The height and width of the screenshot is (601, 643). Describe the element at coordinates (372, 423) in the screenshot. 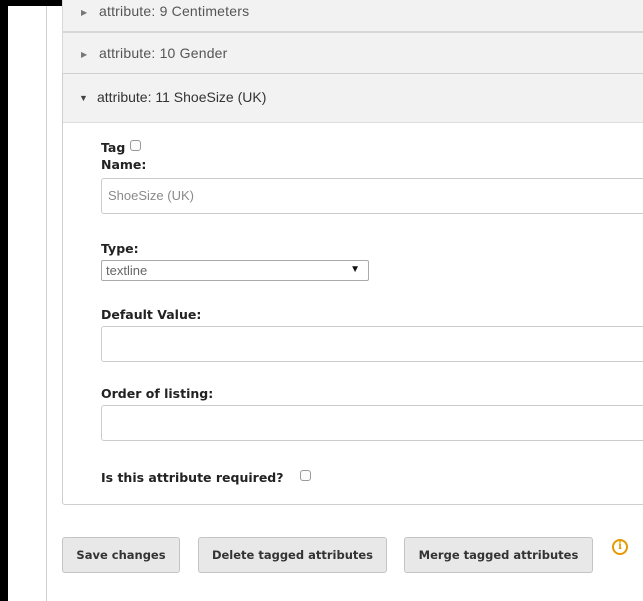

I see `order-of-listing-input` at that location.